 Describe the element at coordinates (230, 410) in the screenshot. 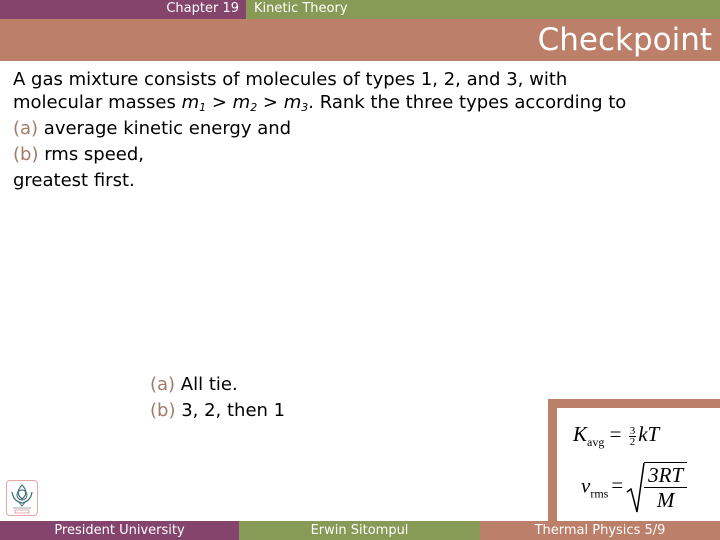

I see `answer-b-text: 3, 2, then 1` at that location.